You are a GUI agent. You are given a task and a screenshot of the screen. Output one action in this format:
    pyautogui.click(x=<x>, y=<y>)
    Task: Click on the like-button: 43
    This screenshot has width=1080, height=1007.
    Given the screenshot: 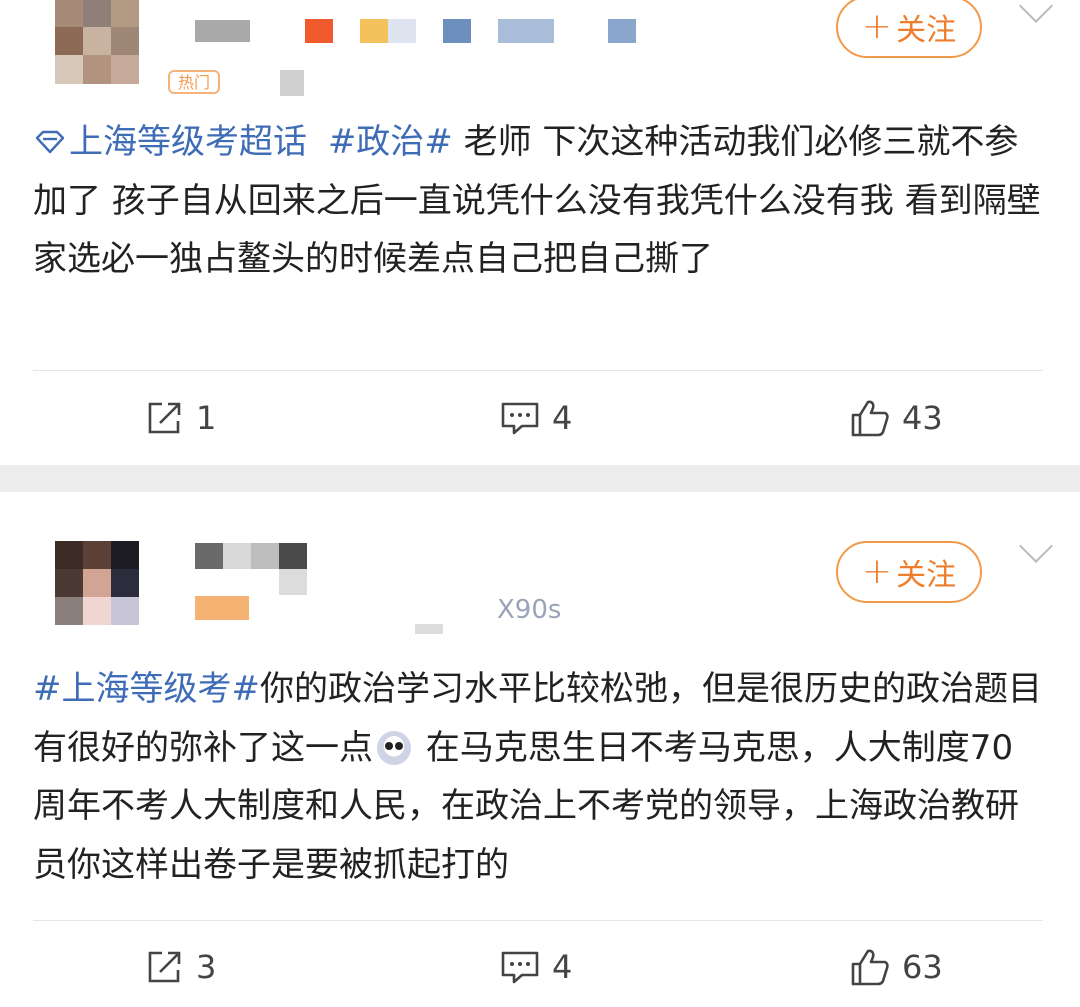 What is the action you would take?
    pyautogui.click(x=896, y=418)
    